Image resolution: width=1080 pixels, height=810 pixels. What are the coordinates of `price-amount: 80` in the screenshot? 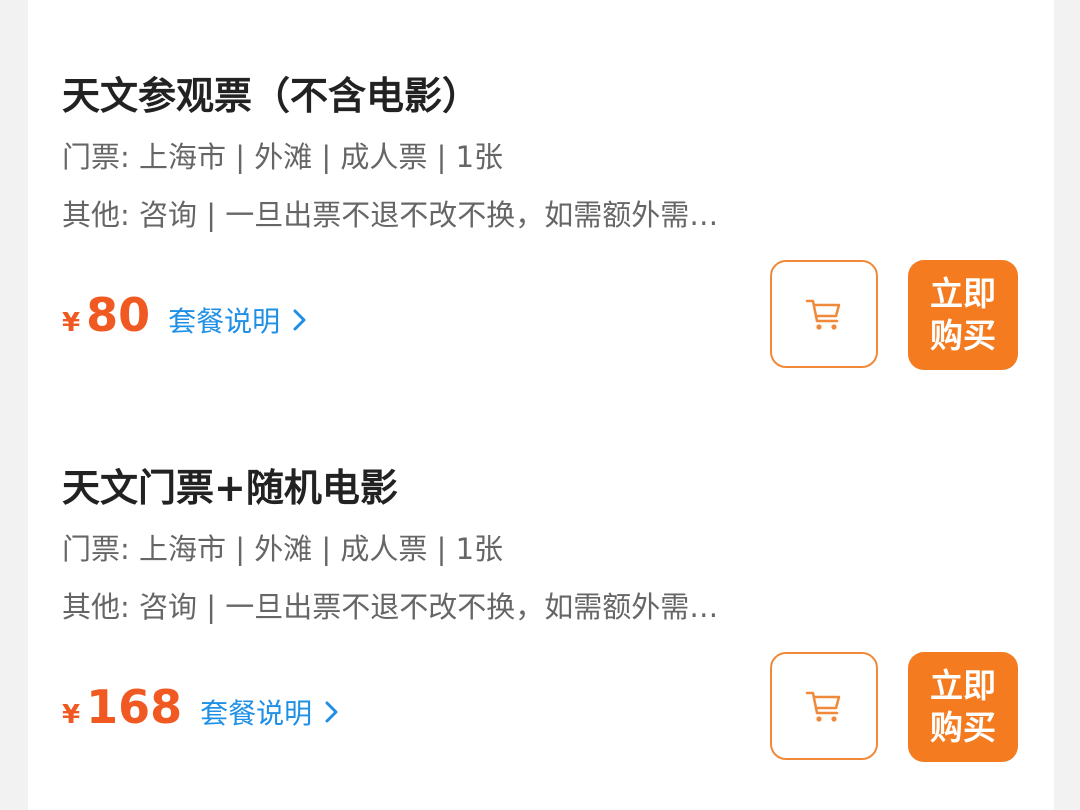 It's located at (118, 315).